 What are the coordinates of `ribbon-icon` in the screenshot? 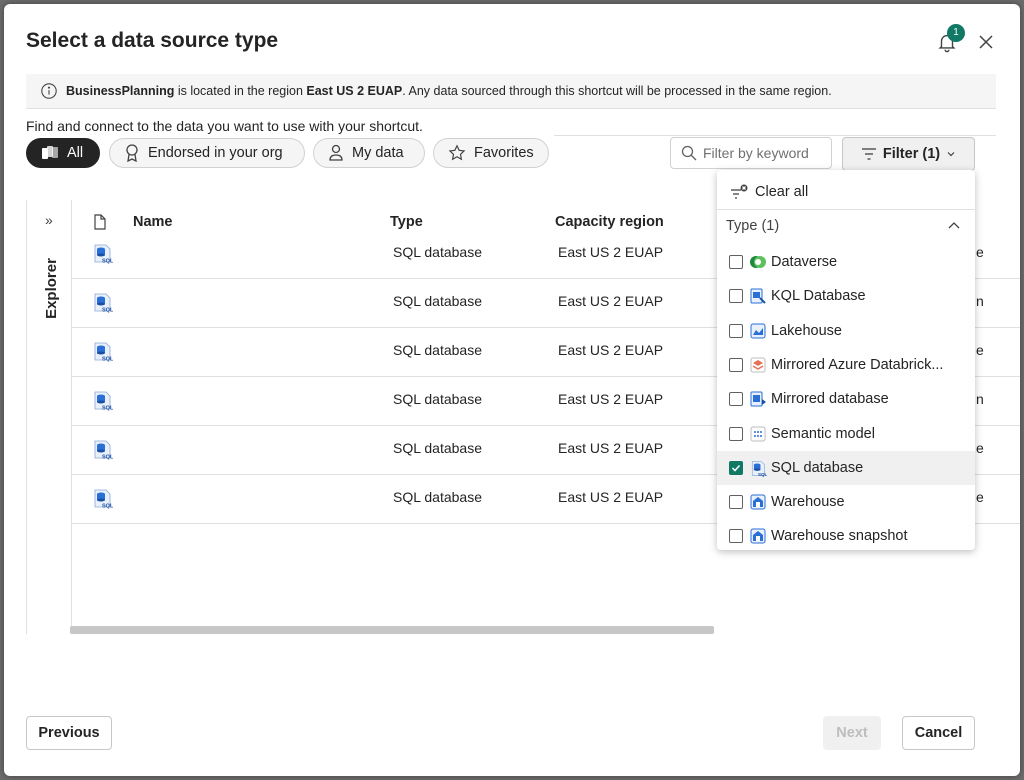 It's located at (132, 153).